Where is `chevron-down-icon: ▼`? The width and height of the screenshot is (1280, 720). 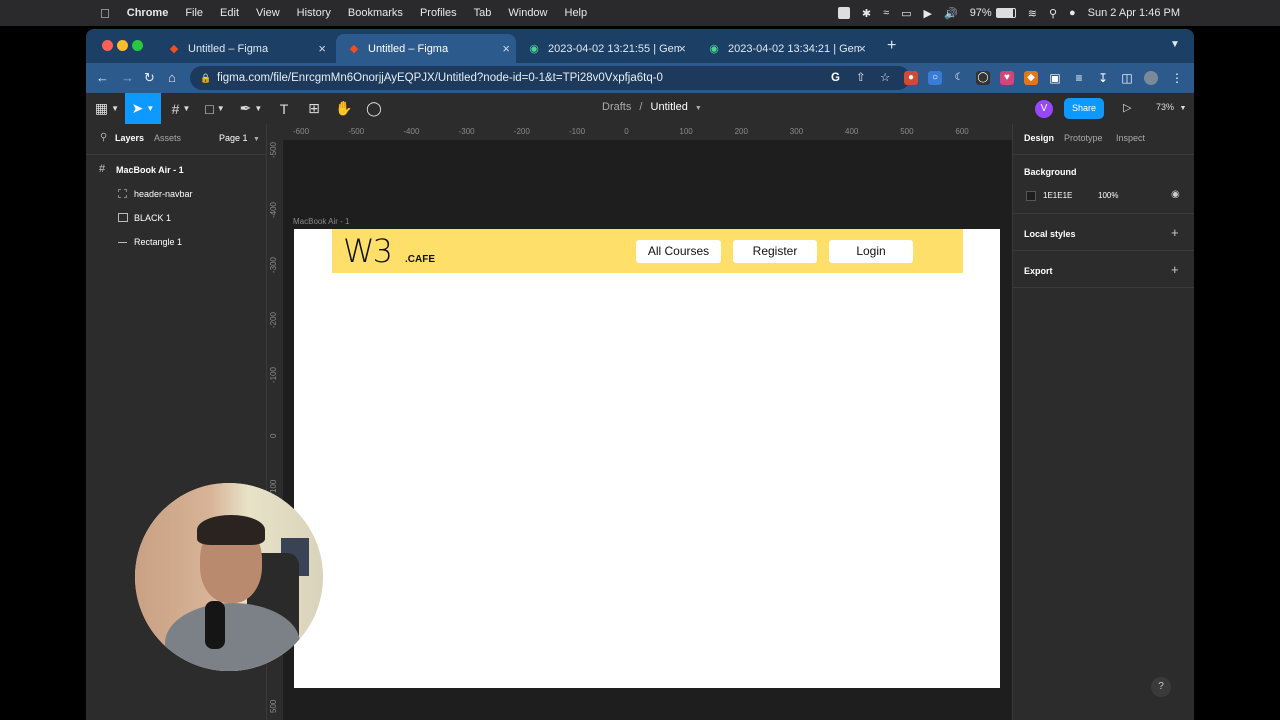
chevron-down-icon: ▼ is located at coordinates (698, 108).